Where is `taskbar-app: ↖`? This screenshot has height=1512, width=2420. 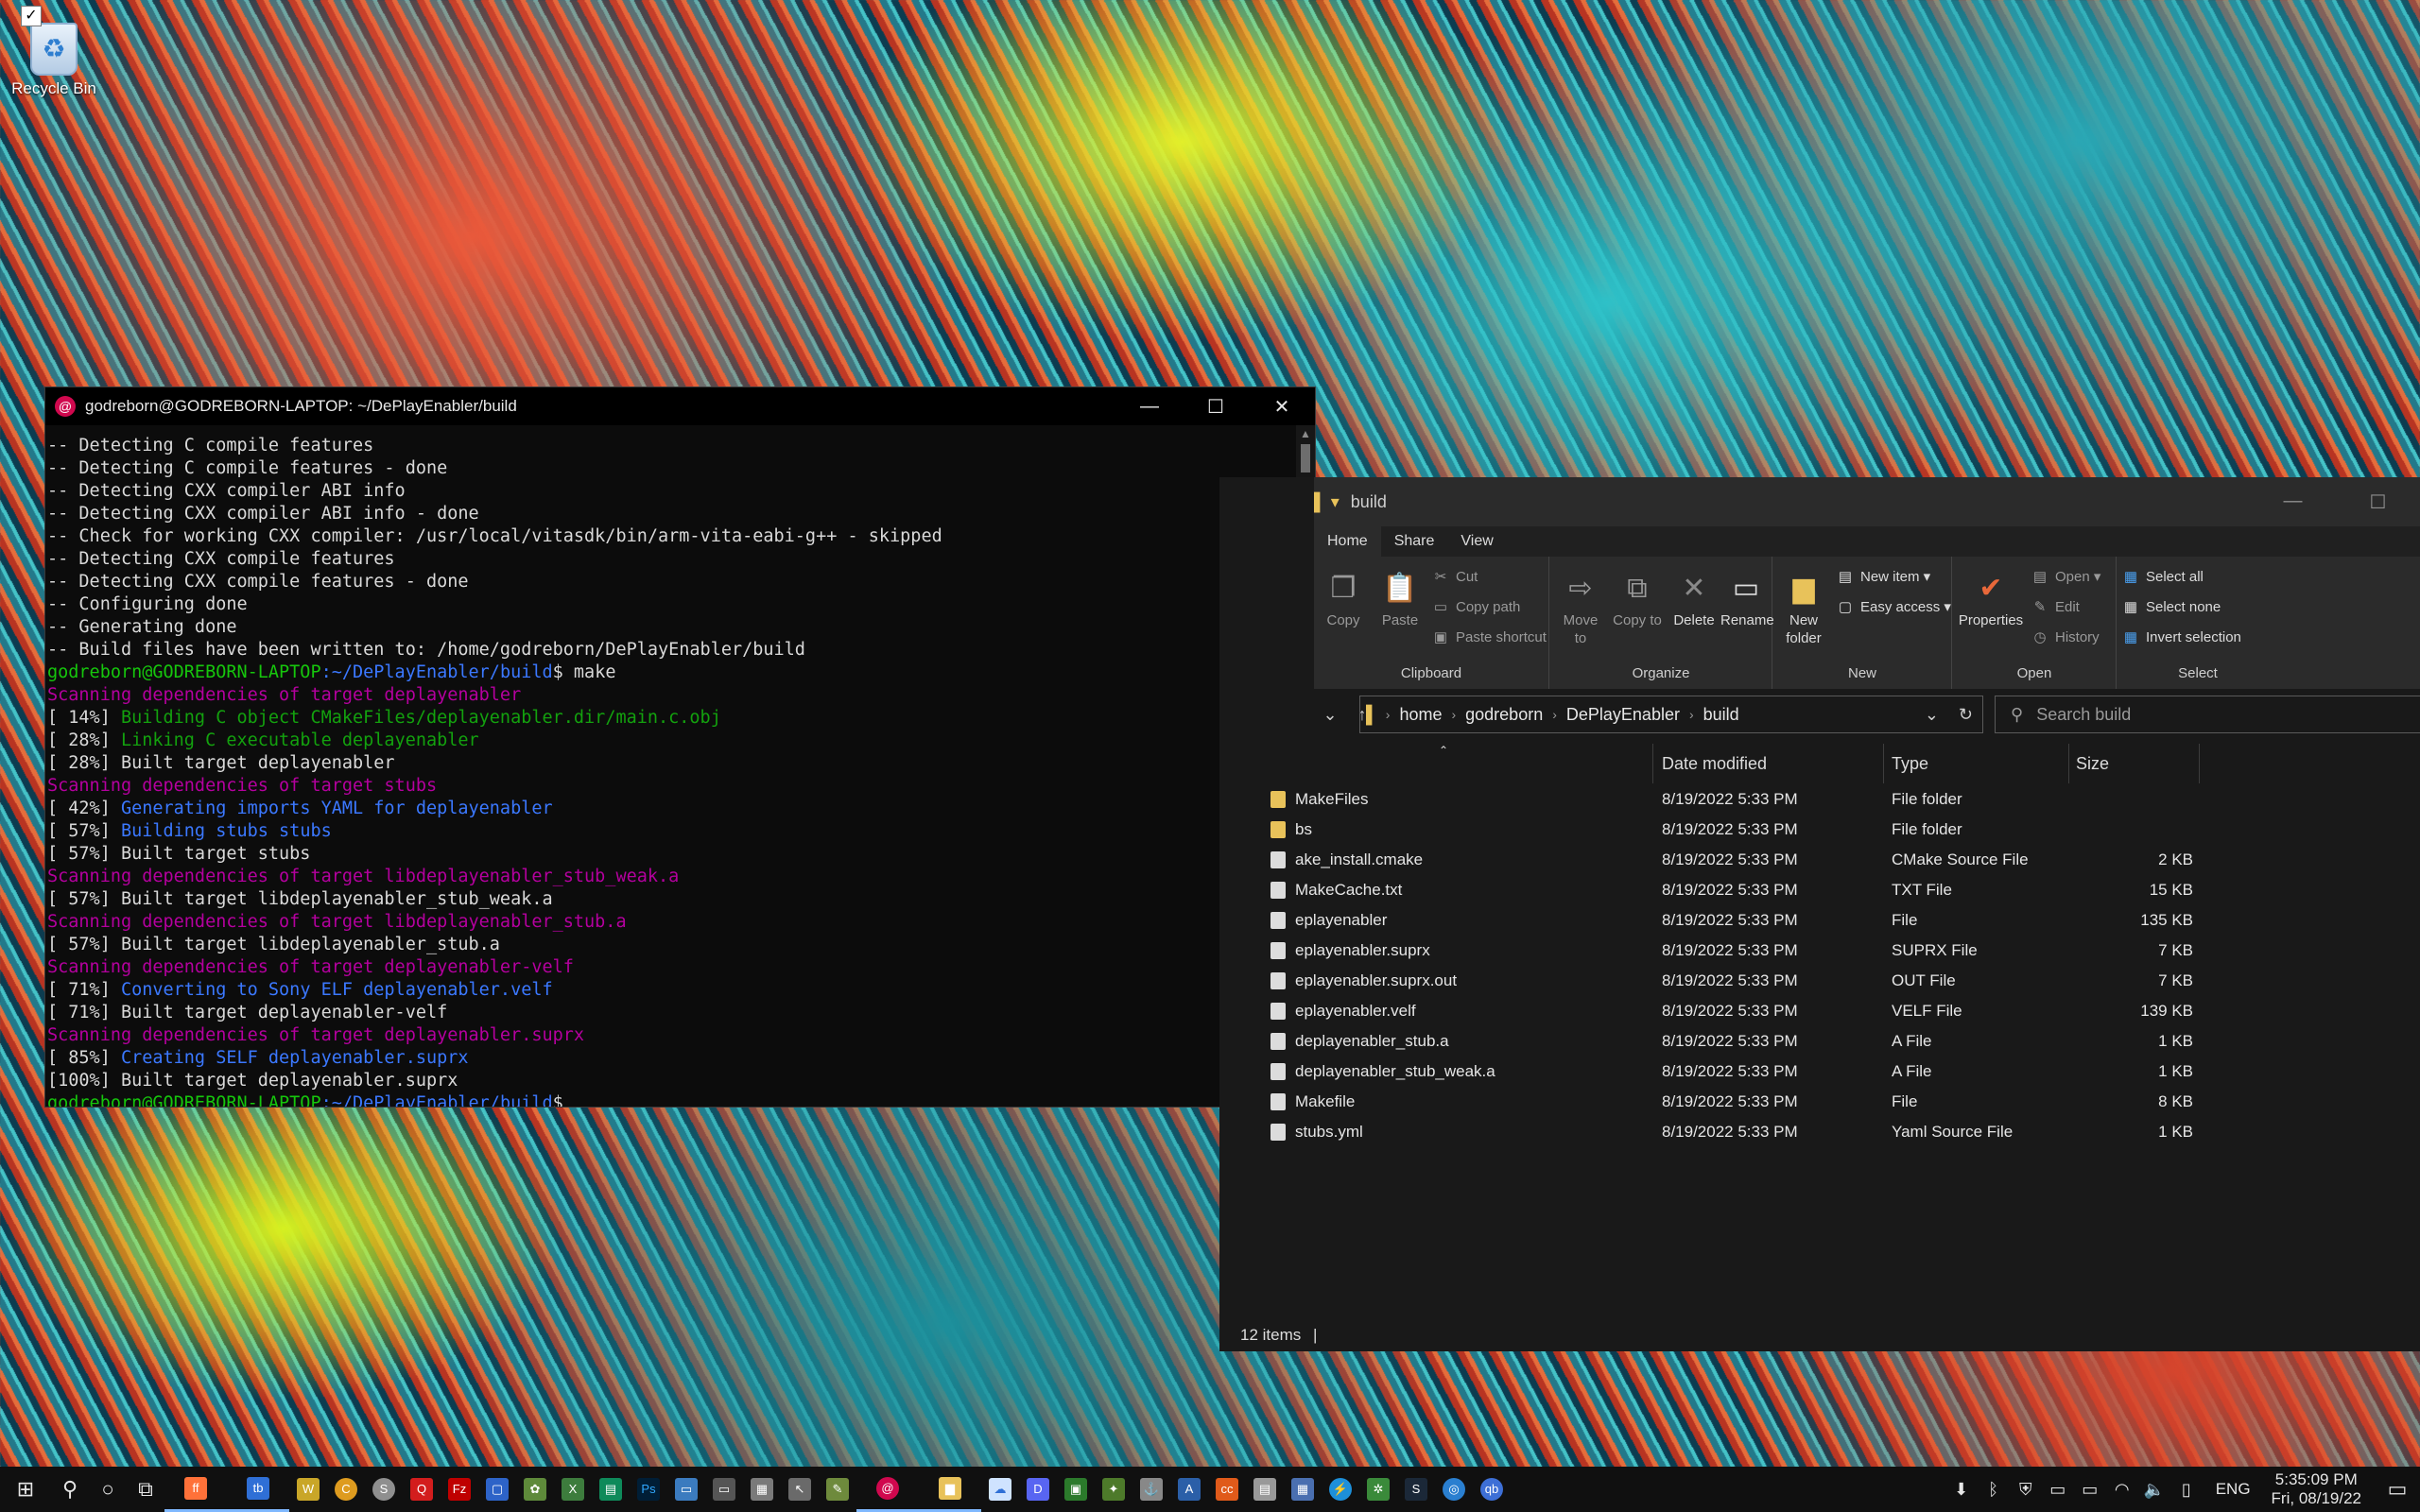 taskbar-app: ↖ is located at coordinates (800, 1489).